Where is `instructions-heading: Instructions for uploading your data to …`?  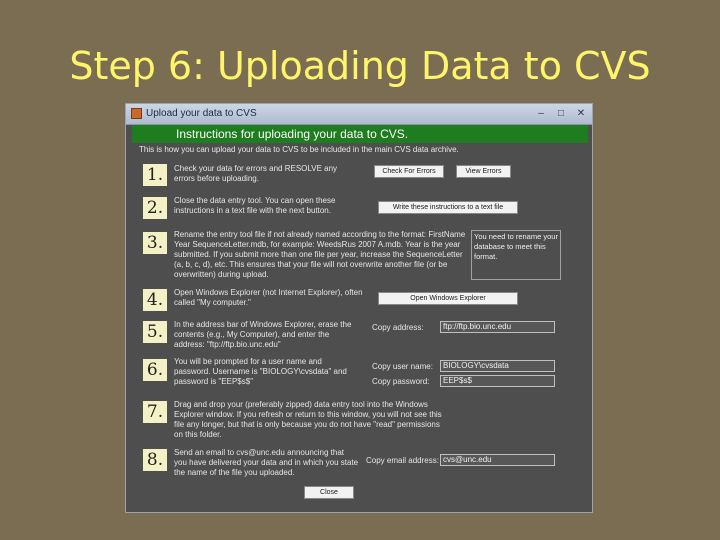 instructions-heading: Instructions for uploading your data to … is located at coordinates (292, 134).